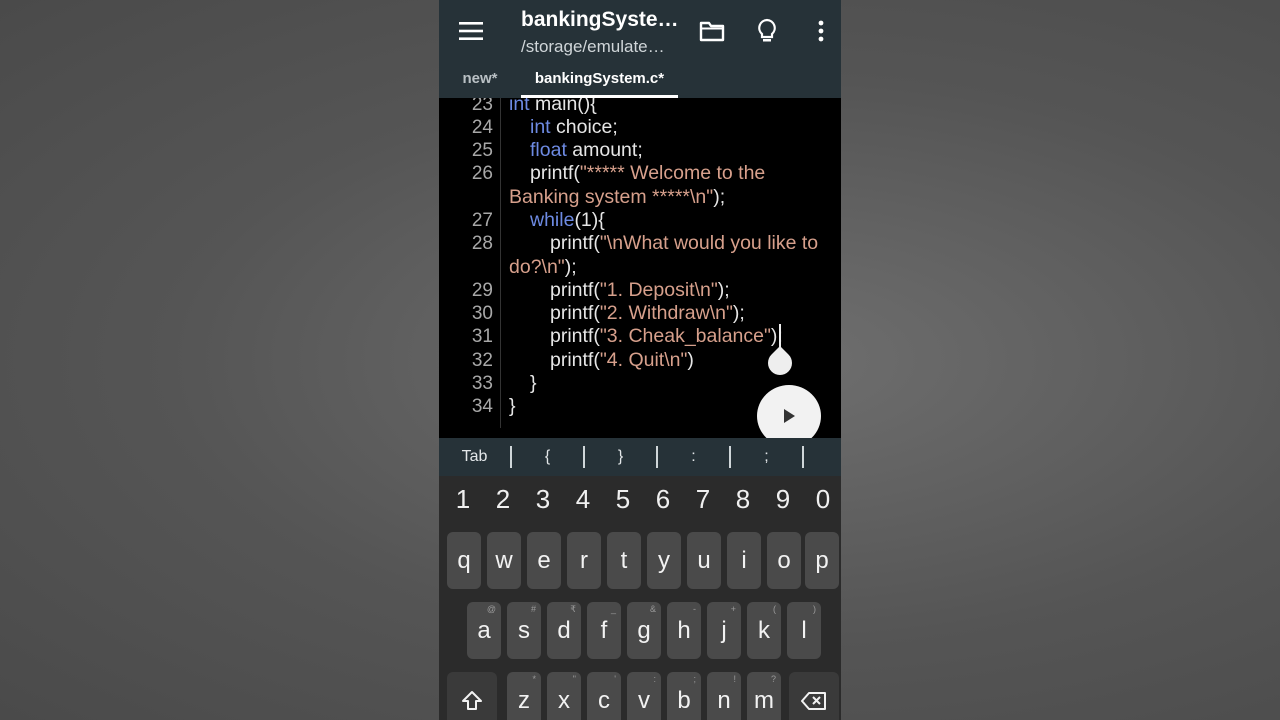  What do you see at coordinates (604, 630) in the screenshot?
I see `key-f: _ f` at bounding box center [604, 630].